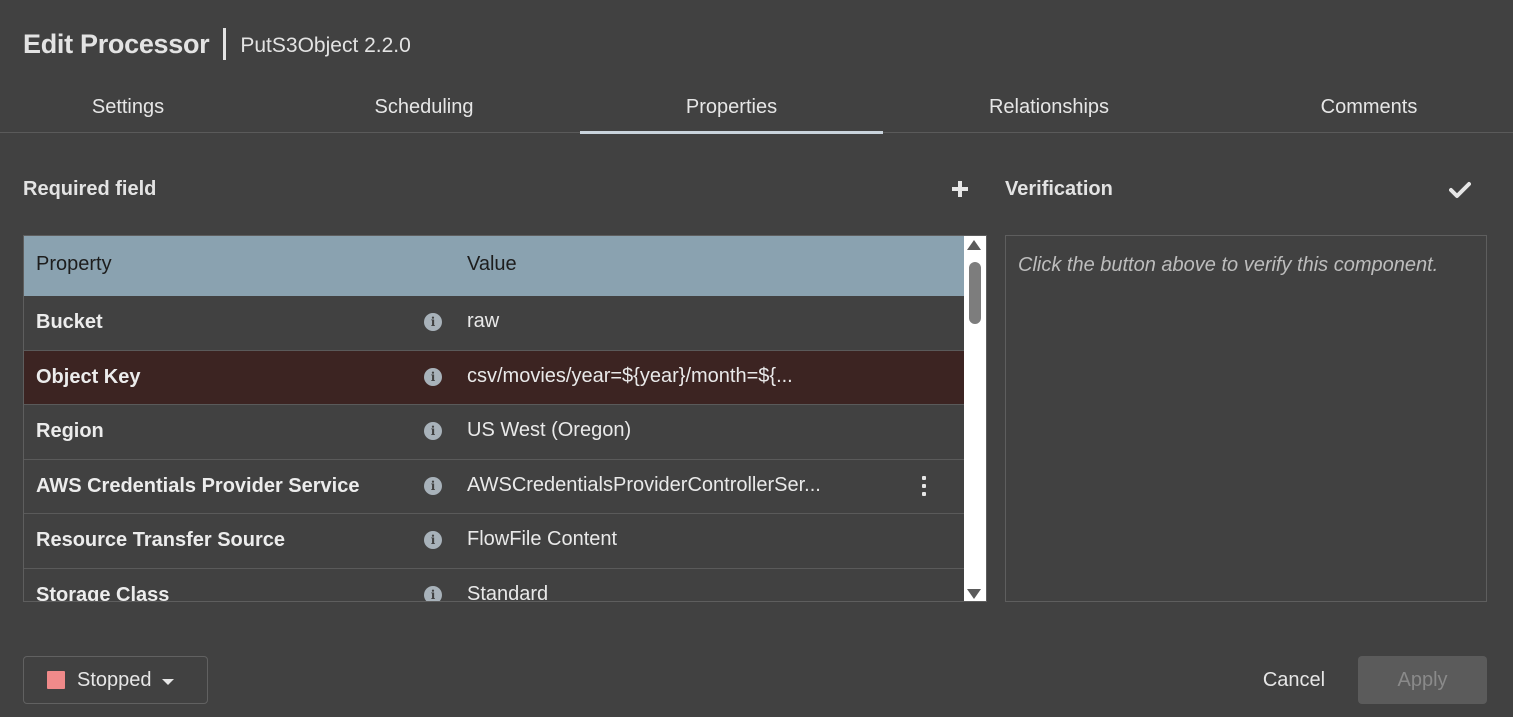  Describe the element at coordinates (69, 322) in the screenshot. I see `property-name: Bucket` at that location.